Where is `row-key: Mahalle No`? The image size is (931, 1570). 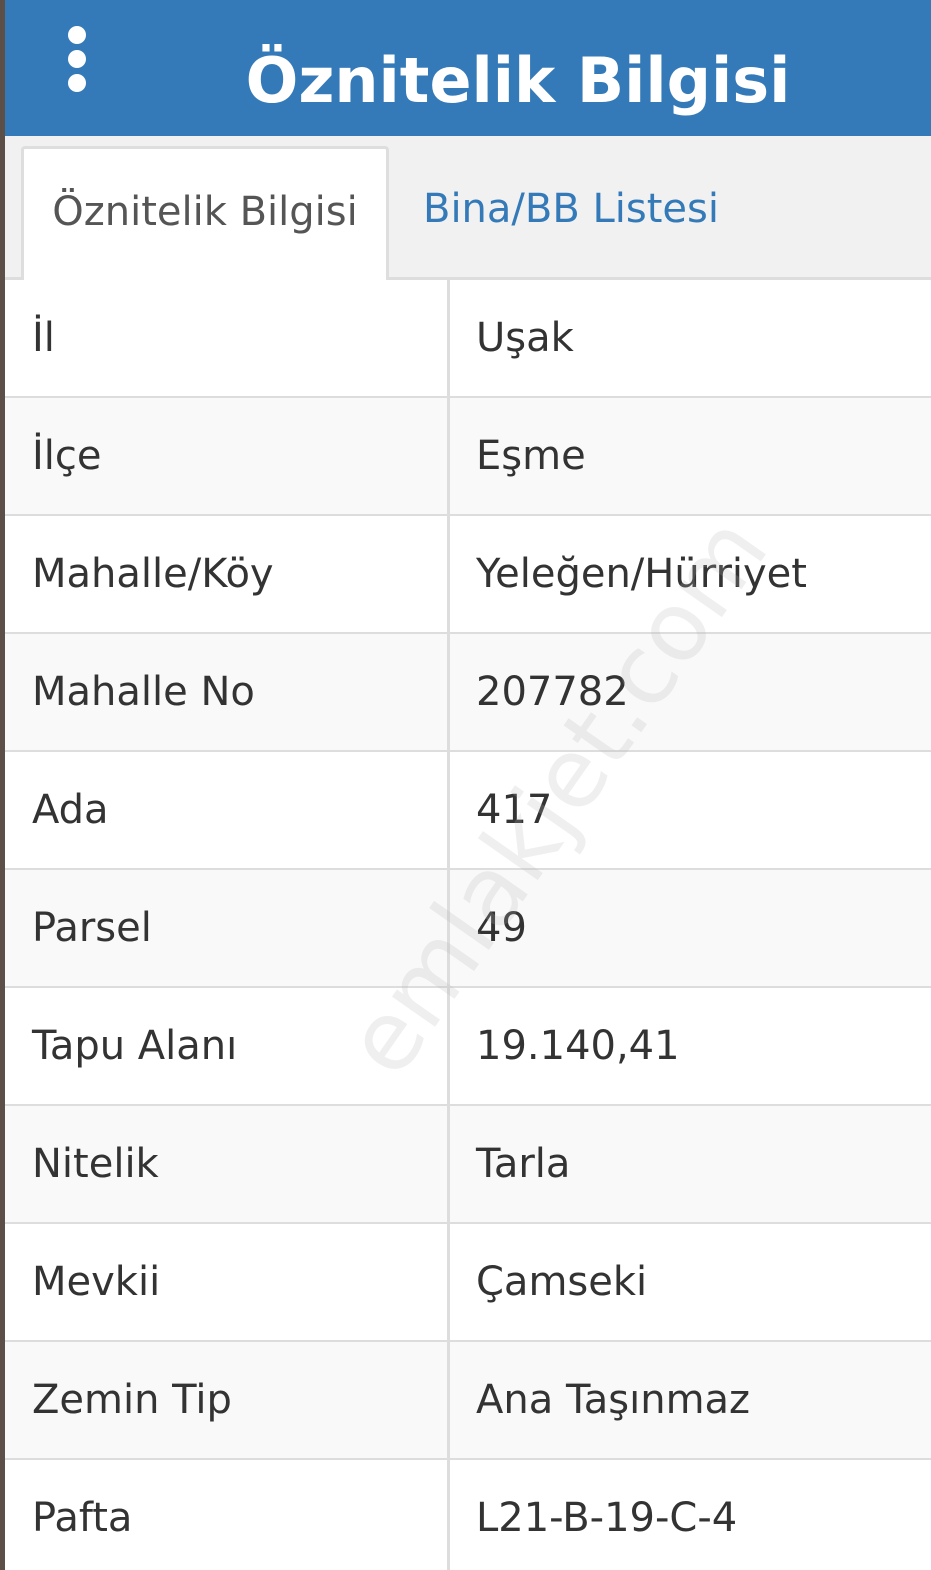 row-key: Mahalle No is located at coordinates (143, 692).